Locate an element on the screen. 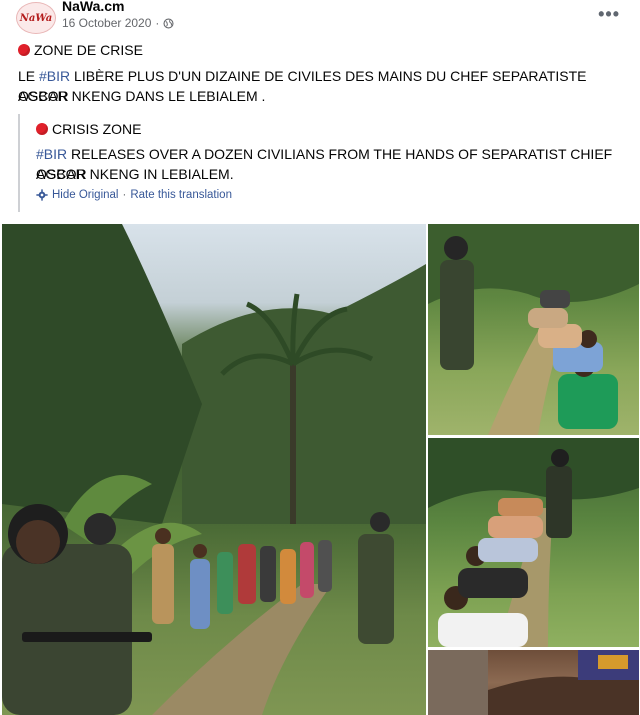 The width and height of the screenshot is (640, 715). rate-translation-link: Rate this translation is located at coordinates (181, 195).